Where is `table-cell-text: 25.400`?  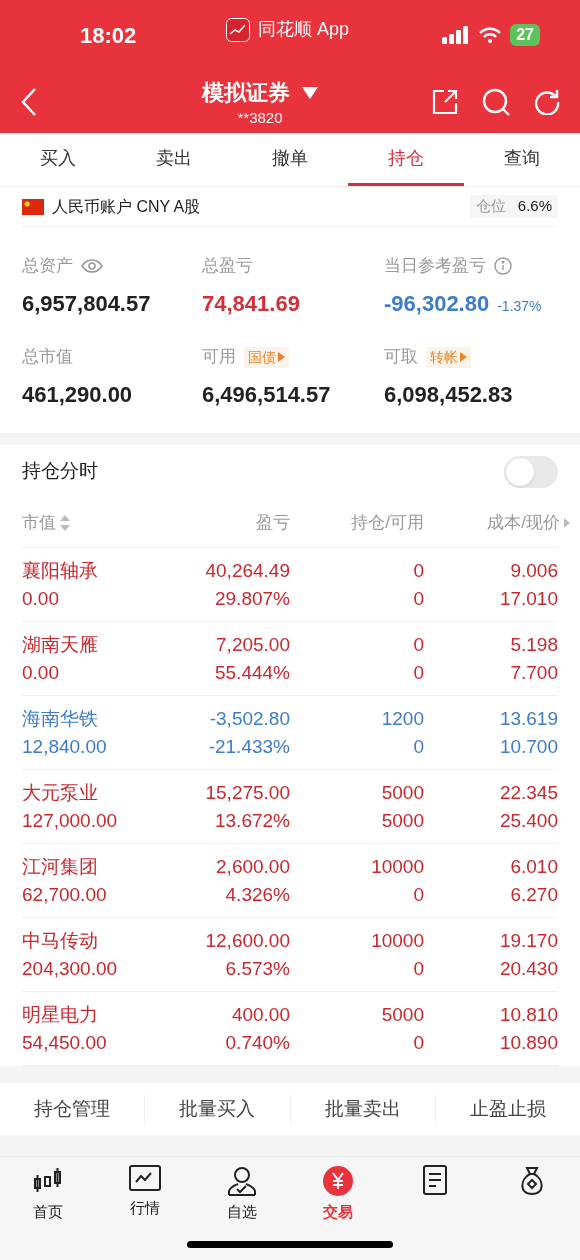
table-cell-text: 25.400 is located at coordinates (528, 820).